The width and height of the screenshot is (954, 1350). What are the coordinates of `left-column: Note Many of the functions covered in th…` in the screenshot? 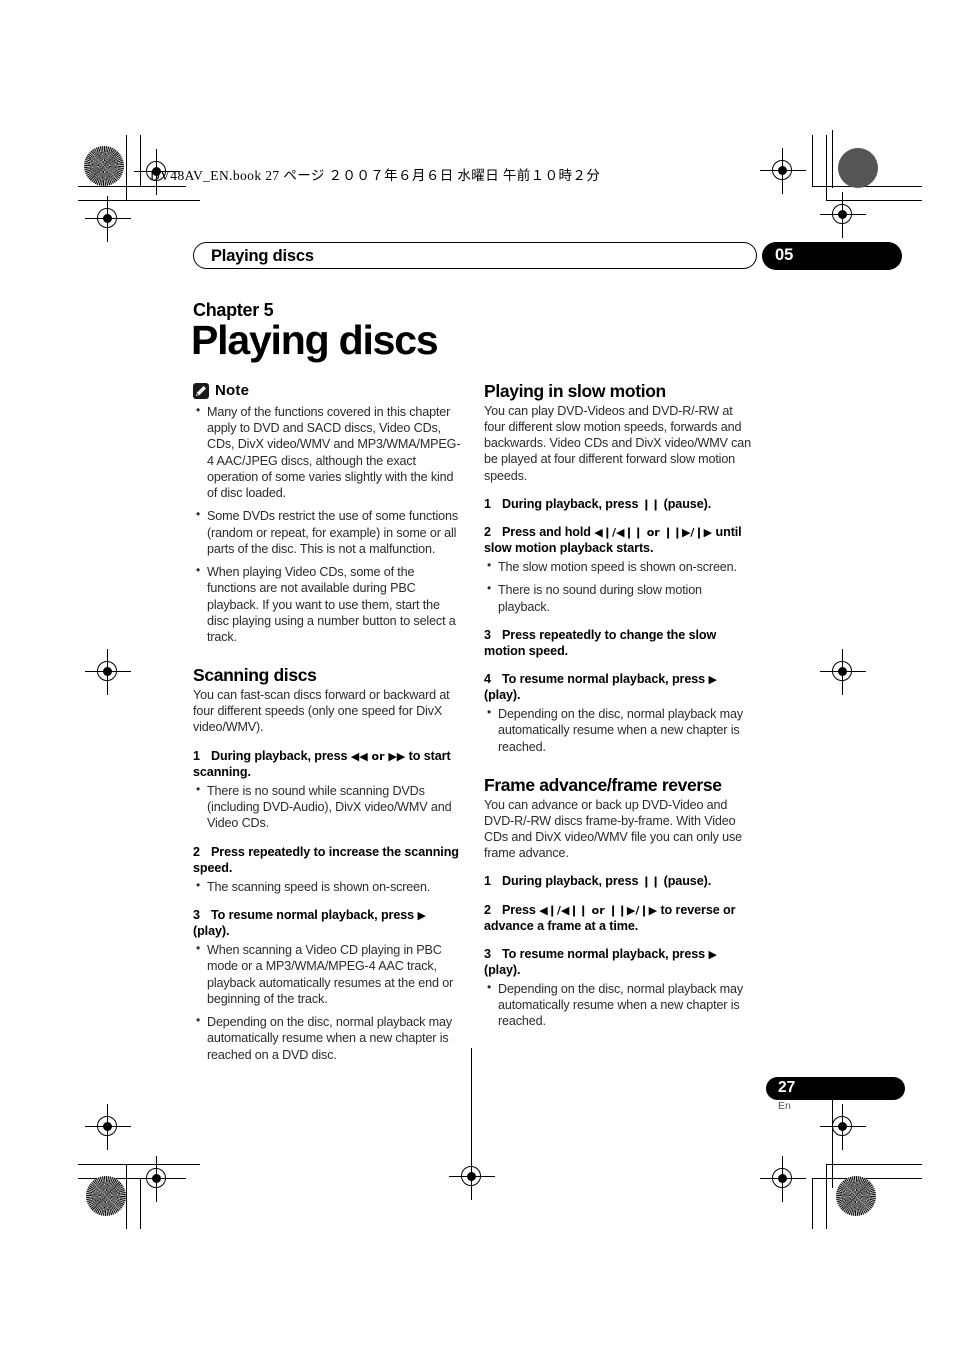 It's located at (328, 722).